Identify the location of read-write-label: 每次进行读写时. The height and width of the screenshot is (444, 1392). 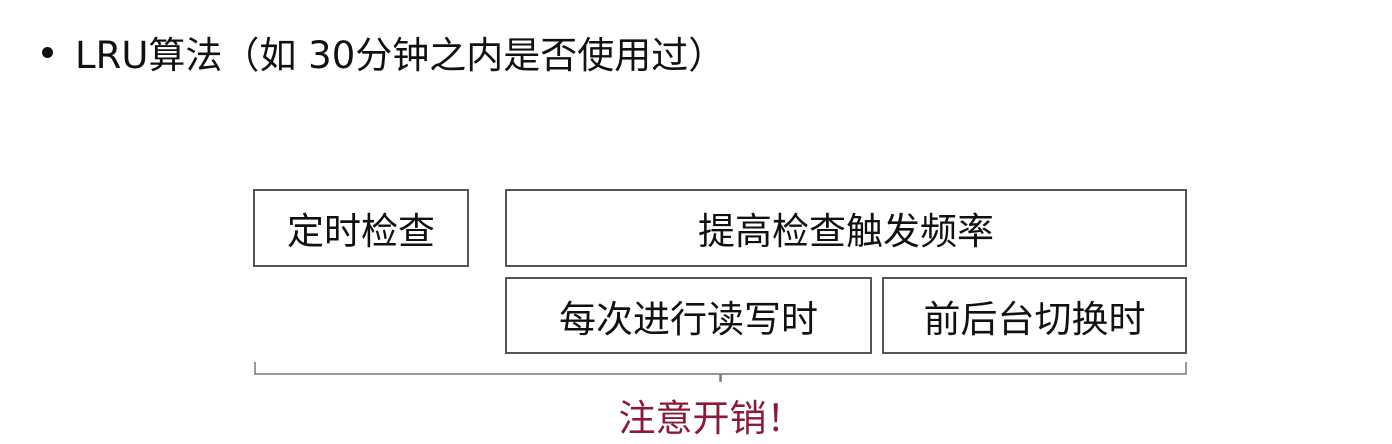
(688, 319).